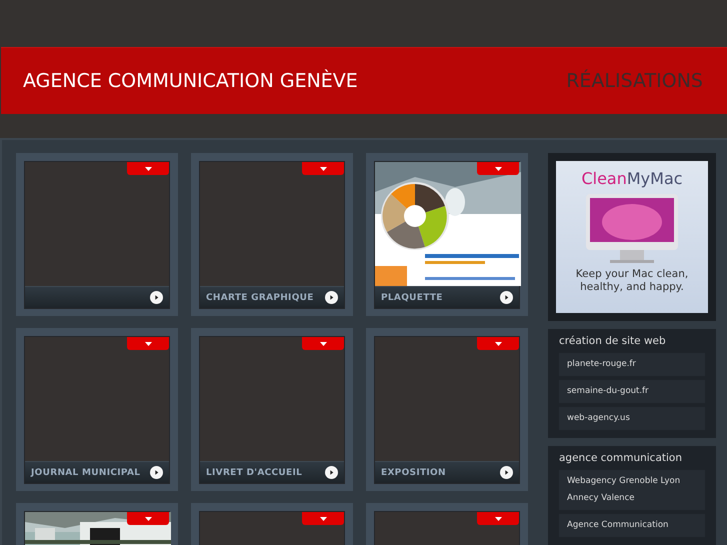  What do you see at coordinates (260, 297) in the screenshot?
I see `card-label: CHARTE GRAPHIQUE` at bounding box center [260, 297].